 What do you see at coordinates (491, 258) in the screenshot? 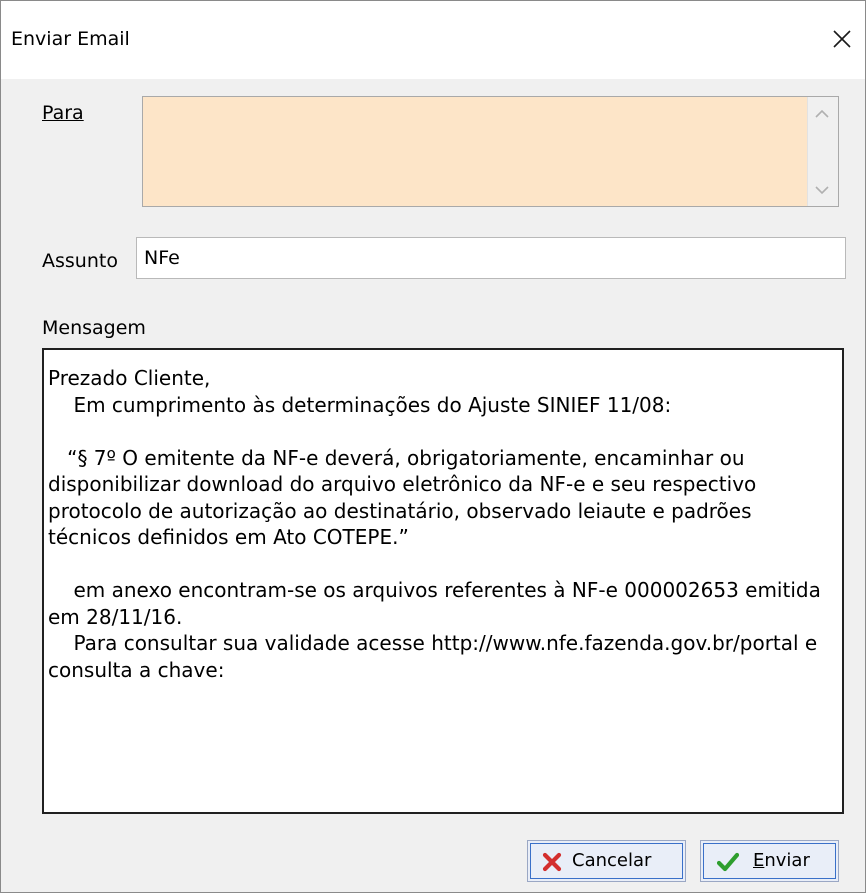
I see `assunto-input` at bounding box center [491, 258].